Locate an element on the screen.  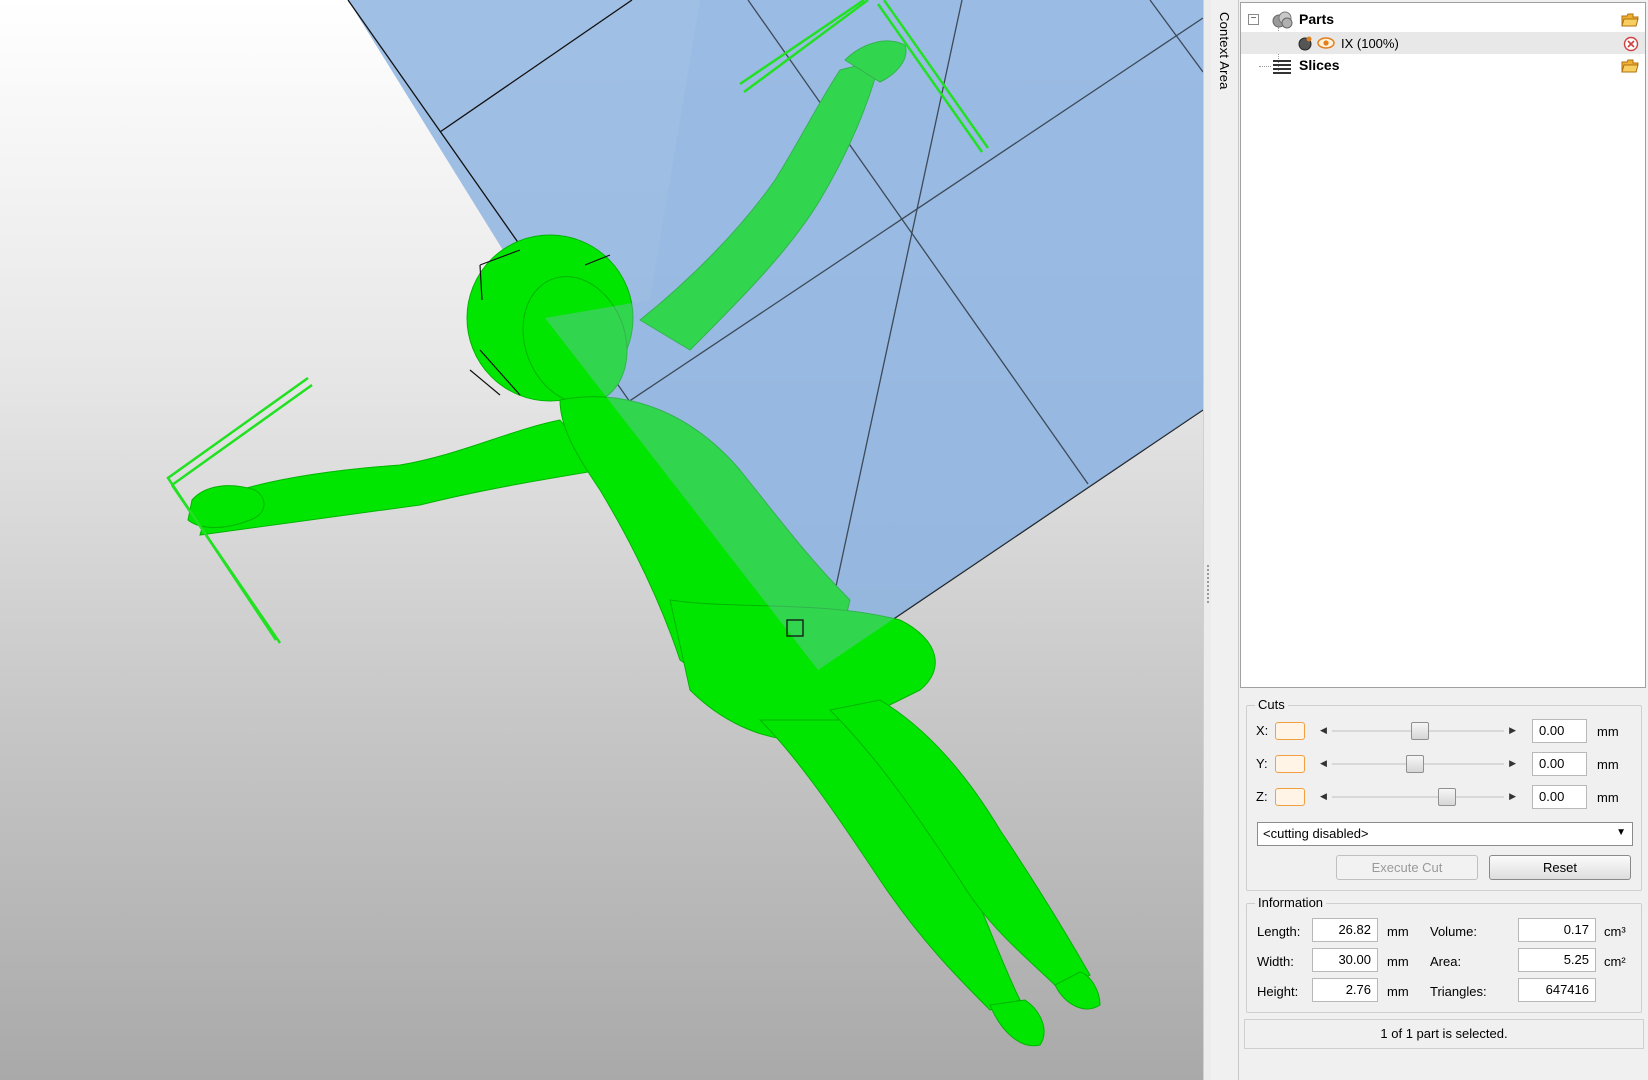
axis-z-value-input: 0.00 is located at coordinates (1559, 797).